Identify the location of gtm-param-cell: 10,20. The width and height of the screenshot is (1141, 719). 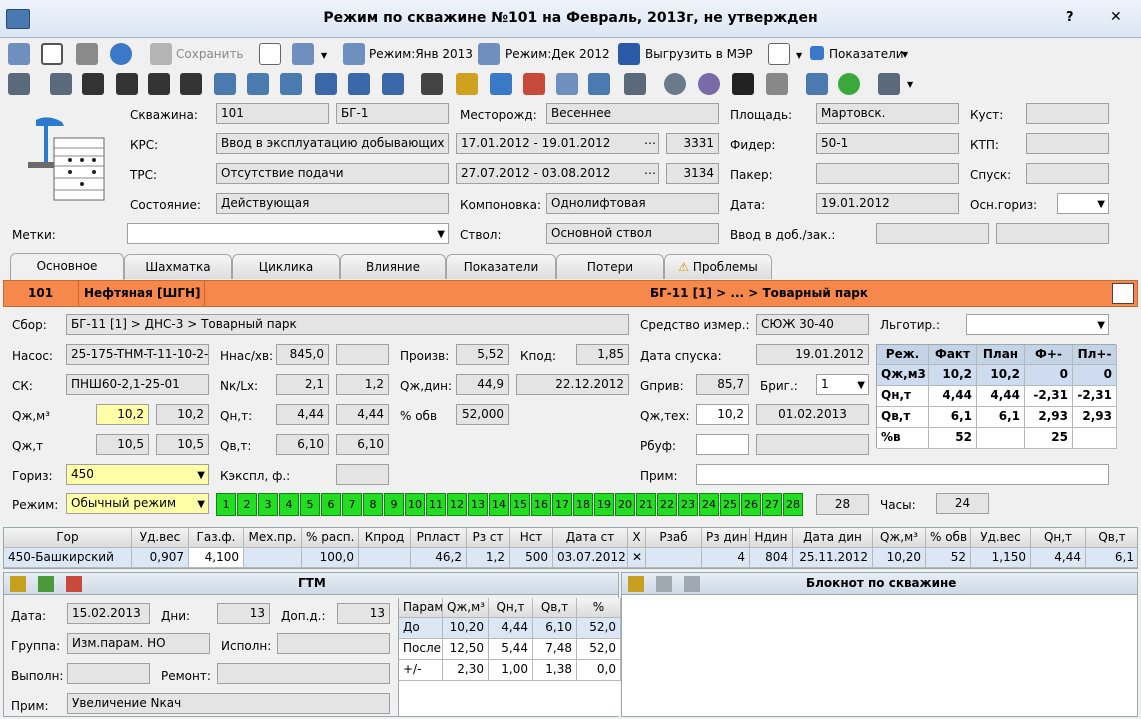
(466, 628).